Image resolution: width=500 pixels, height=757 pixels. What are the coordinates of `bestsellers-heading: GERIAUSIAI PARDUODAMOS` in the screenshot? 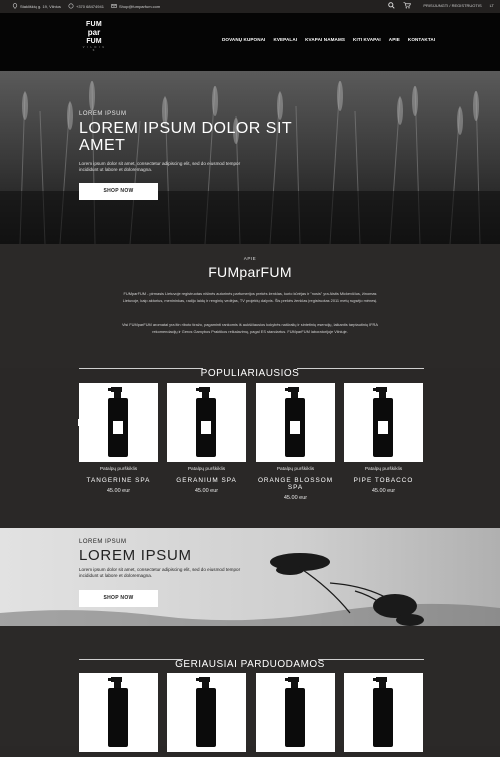 It's located at (250, 663).